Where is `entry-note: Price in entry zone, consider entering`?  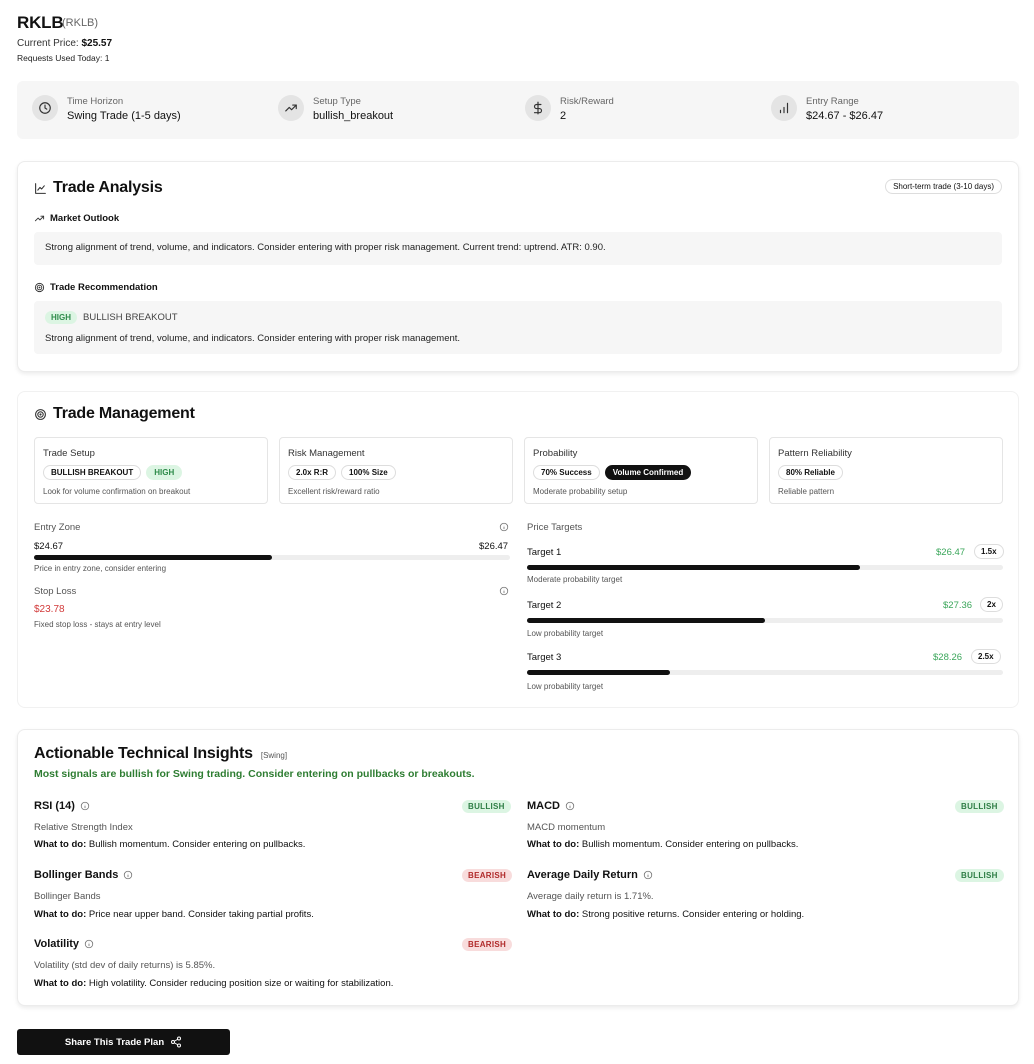 entry-note: Price in entry zone, consider entering is located at coordinates (100, 568).